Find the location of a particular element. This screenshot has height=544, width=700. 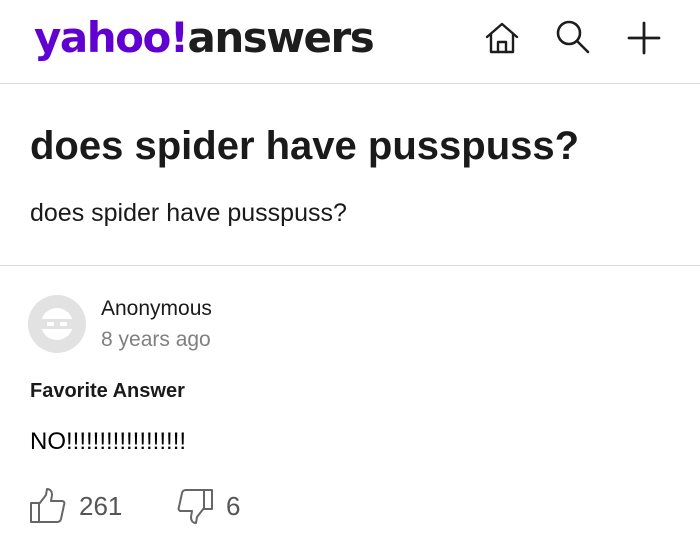

anonymous-mask-icon is located at coordinates (57, 324).